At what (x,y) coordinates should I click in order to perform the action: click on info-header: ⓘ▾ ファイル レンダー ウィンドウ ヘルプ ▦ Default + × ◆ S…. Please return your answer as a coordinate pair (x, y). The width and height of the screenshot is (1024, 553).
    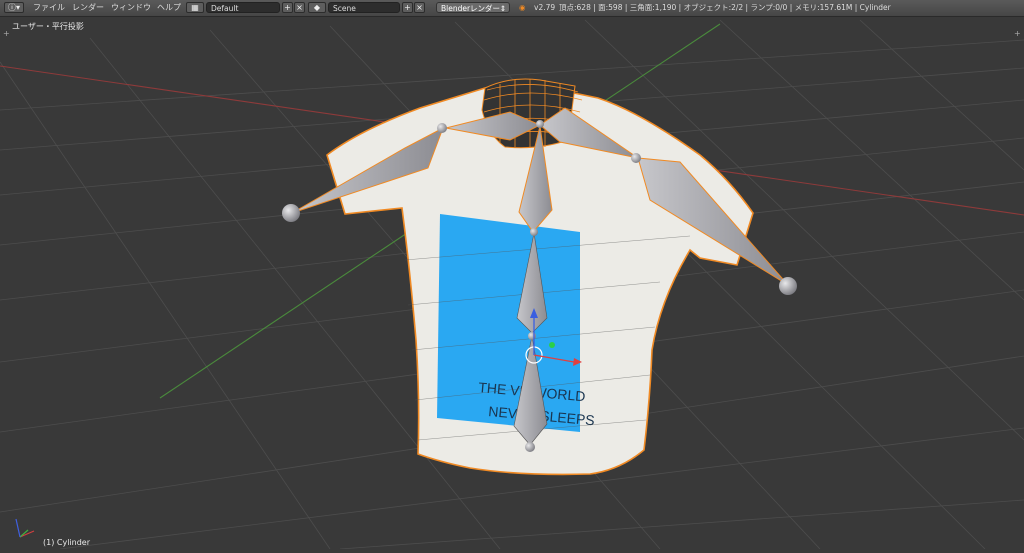
    Looking at the image, I should click on (512, 8).